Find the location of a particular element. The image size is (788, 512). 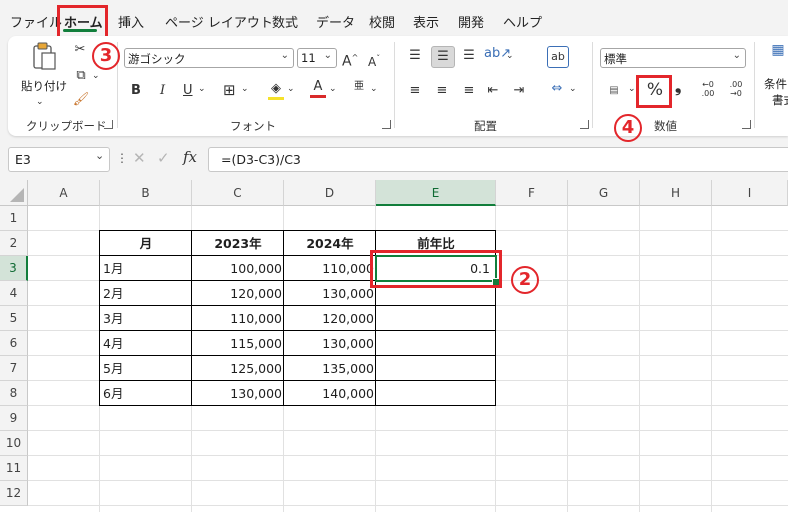

table-cell: 6月 is located at coordinates (146, 393).